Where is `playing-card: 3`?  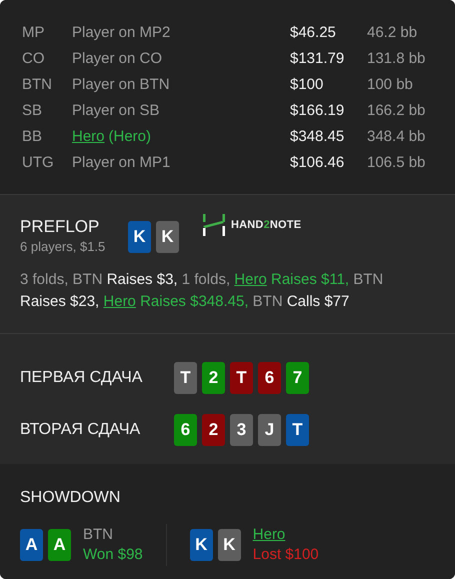 playing-card: 3 is located at coordinates (241, 430).